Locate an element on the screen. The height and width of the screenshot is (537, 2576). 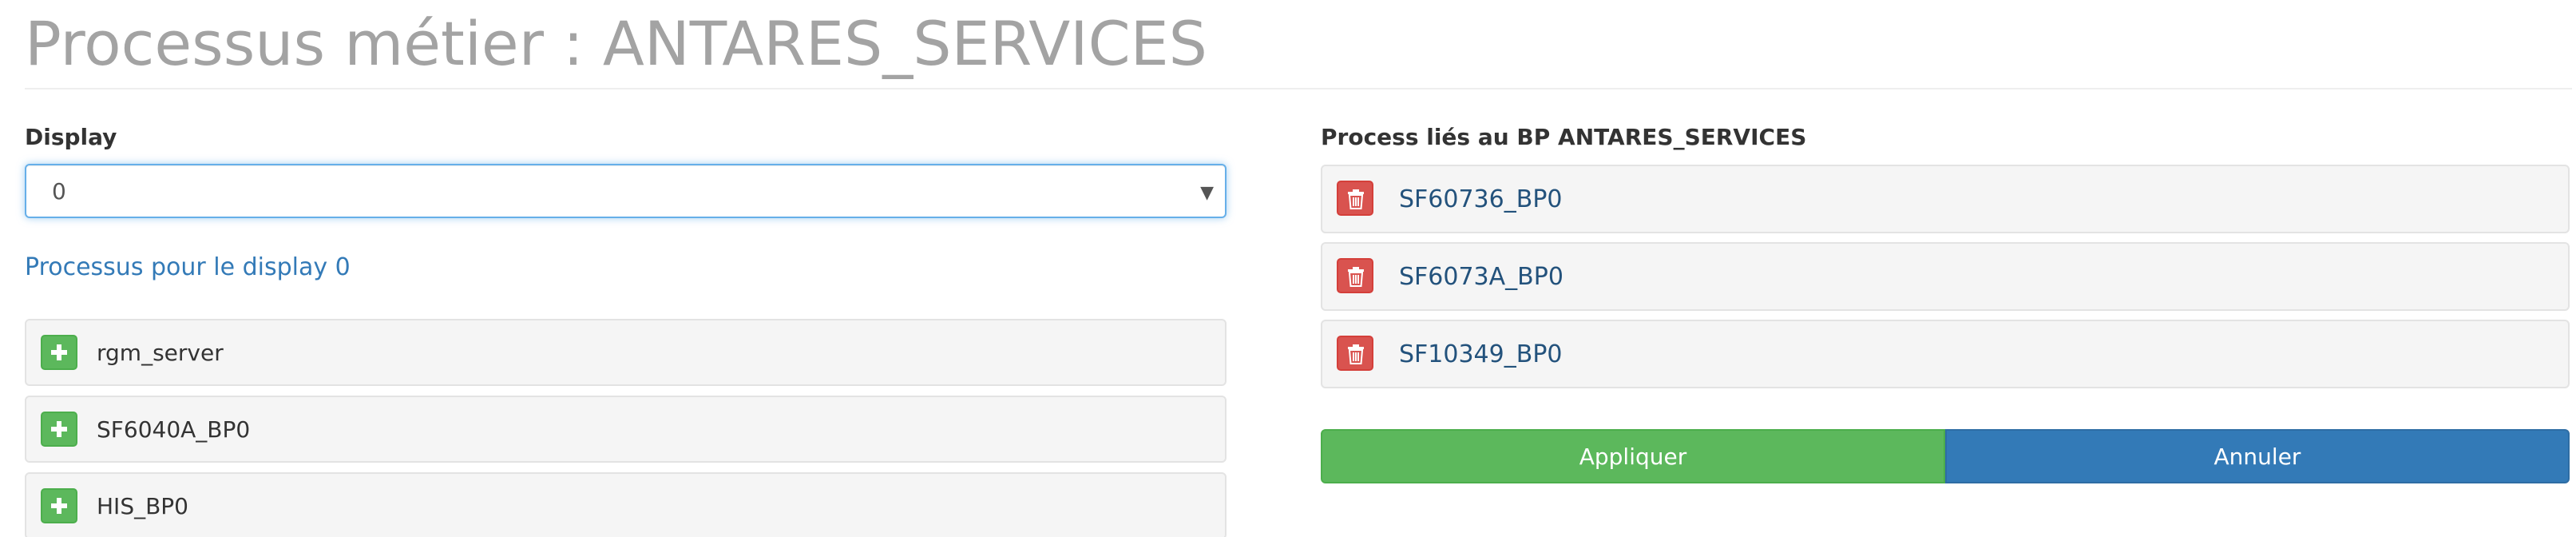
display-select: 0 ▼ is located at coordinates (626, 191).